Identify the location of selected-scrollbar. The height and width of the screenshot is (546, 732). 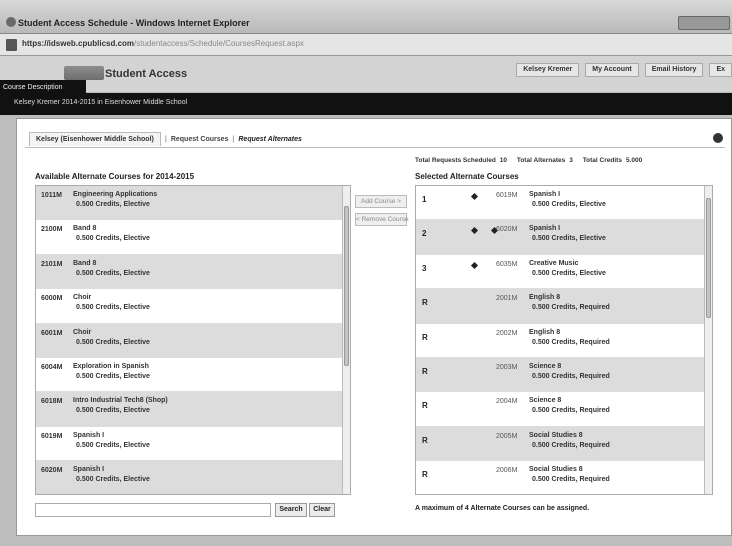
(708, 340).